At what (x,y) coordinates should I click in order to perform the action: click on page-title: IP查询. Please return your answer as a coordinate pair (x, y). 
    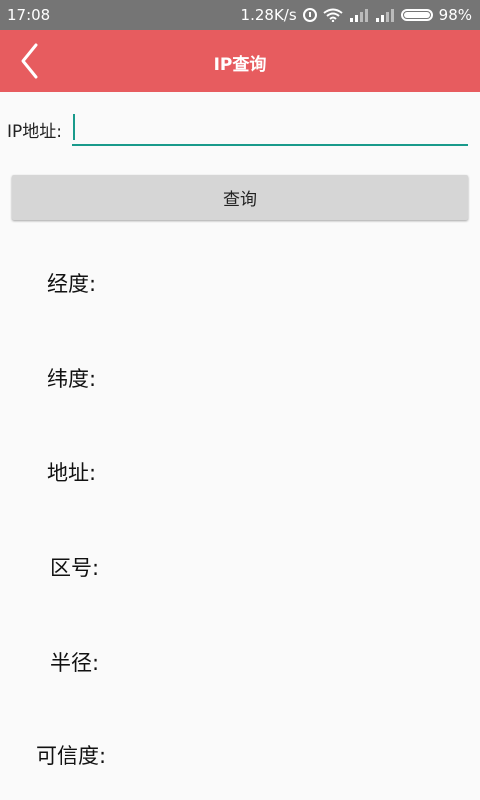
    Looking at the image, I should click on (240, 65).